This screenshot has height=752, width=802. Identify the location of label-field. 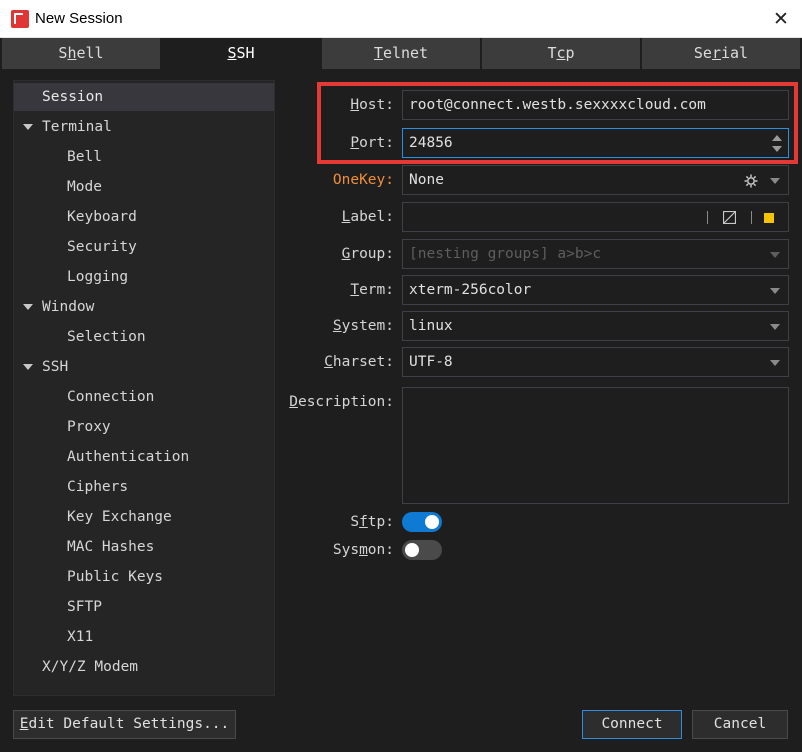
(595, 217).